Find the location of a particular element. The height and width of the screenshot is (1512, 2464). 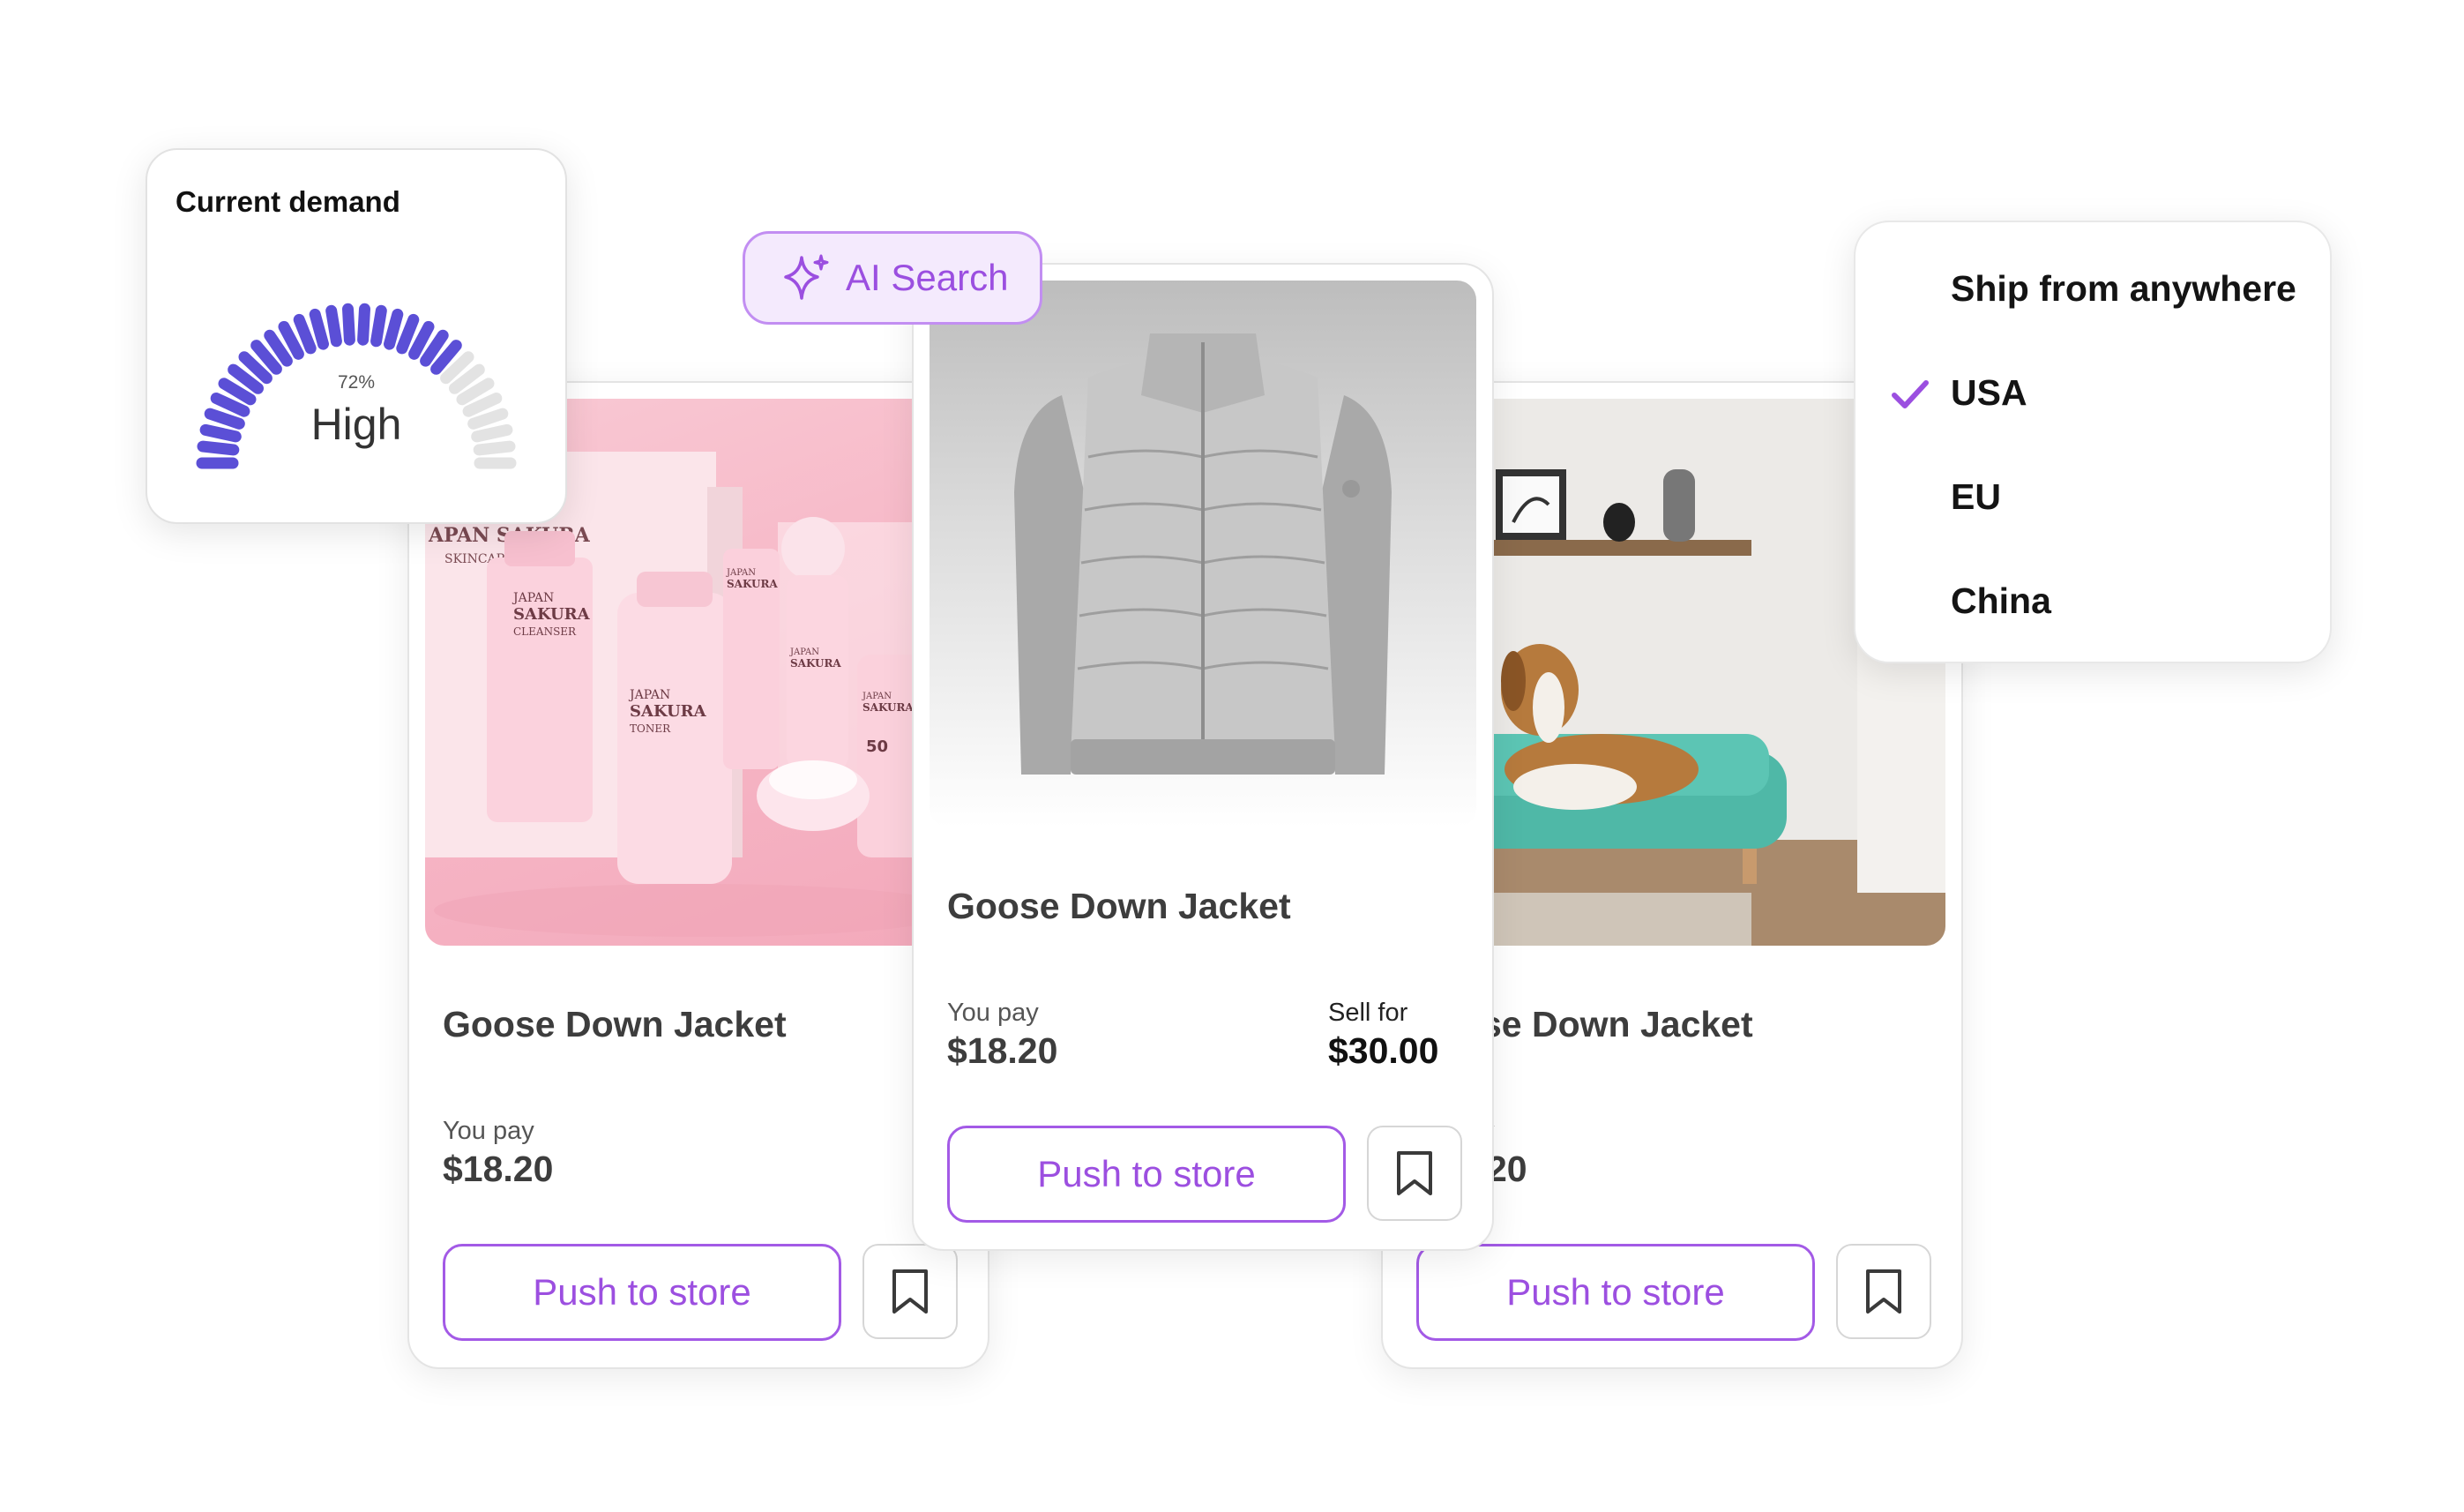

demand-title: Current demand is located at coordinates (287, 201).